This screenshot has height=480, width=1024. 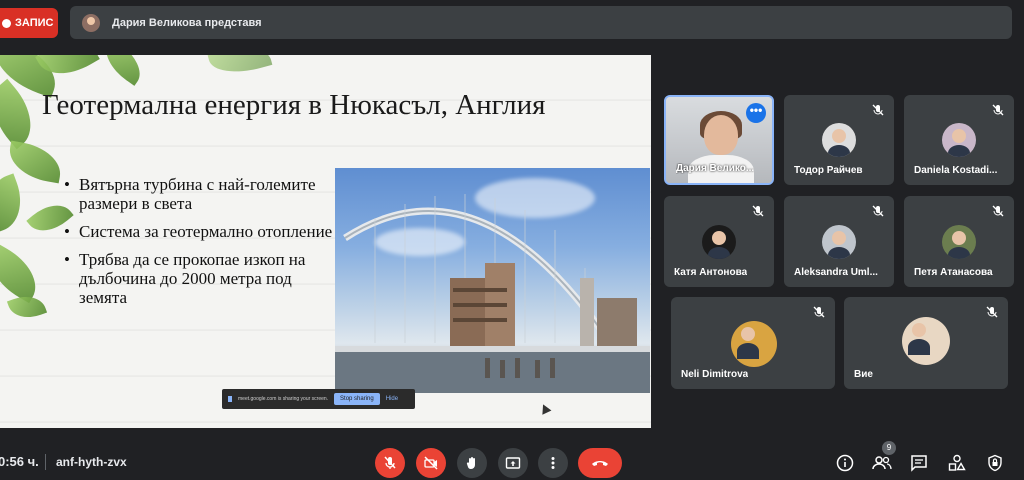 I want to click on participant-tile: Neli Dimitrova, so click(x=753, y=343).